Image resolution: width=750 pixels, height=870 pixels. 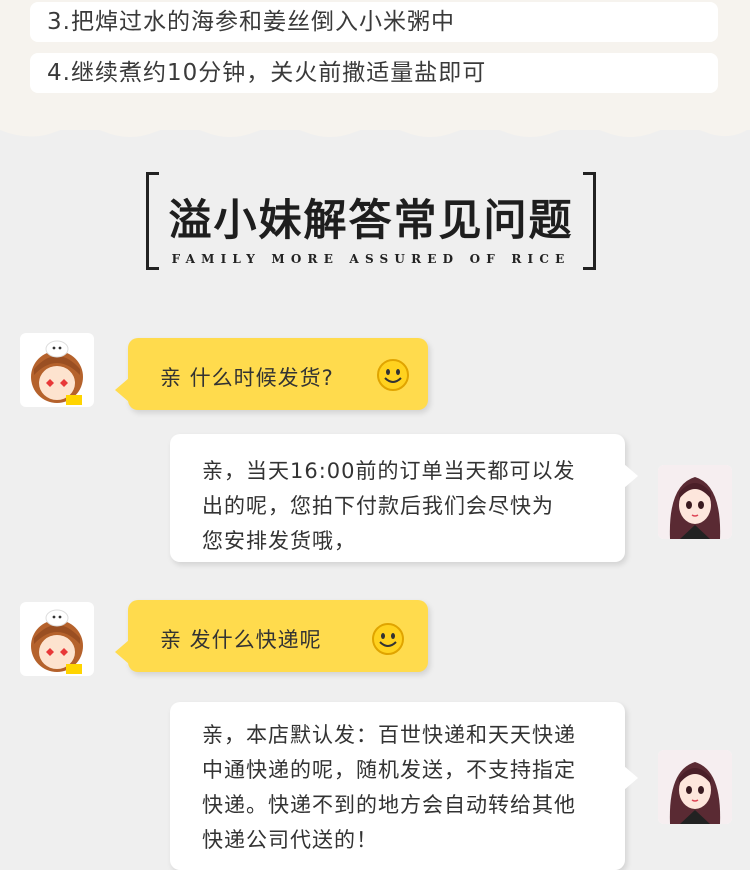 I want to click on question-text: 亲 发什么快递呢, so click(x=241, y=640).